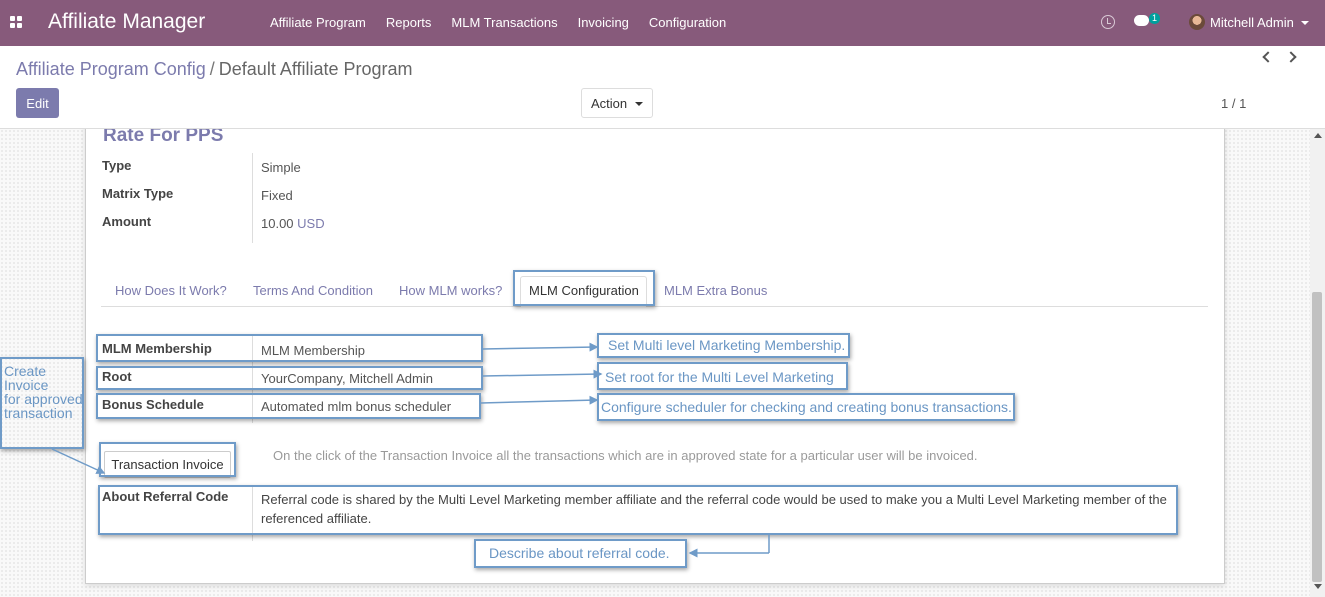  What do you see at coordinates (1155, 18) in the screenshot?
I see `chat-badge: 1` at bounding box center [1155, 18].